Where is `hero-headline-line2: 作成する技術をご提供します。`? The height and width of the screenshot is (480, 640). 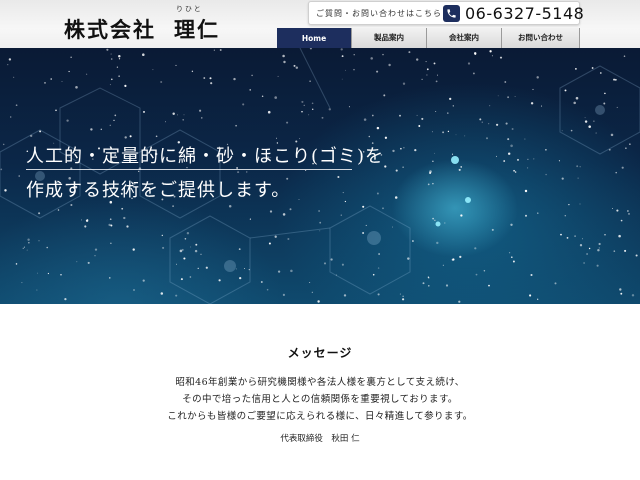
hero-headline-line2: 作成する技術をご提供します。 is located at coordinates (158, 190).